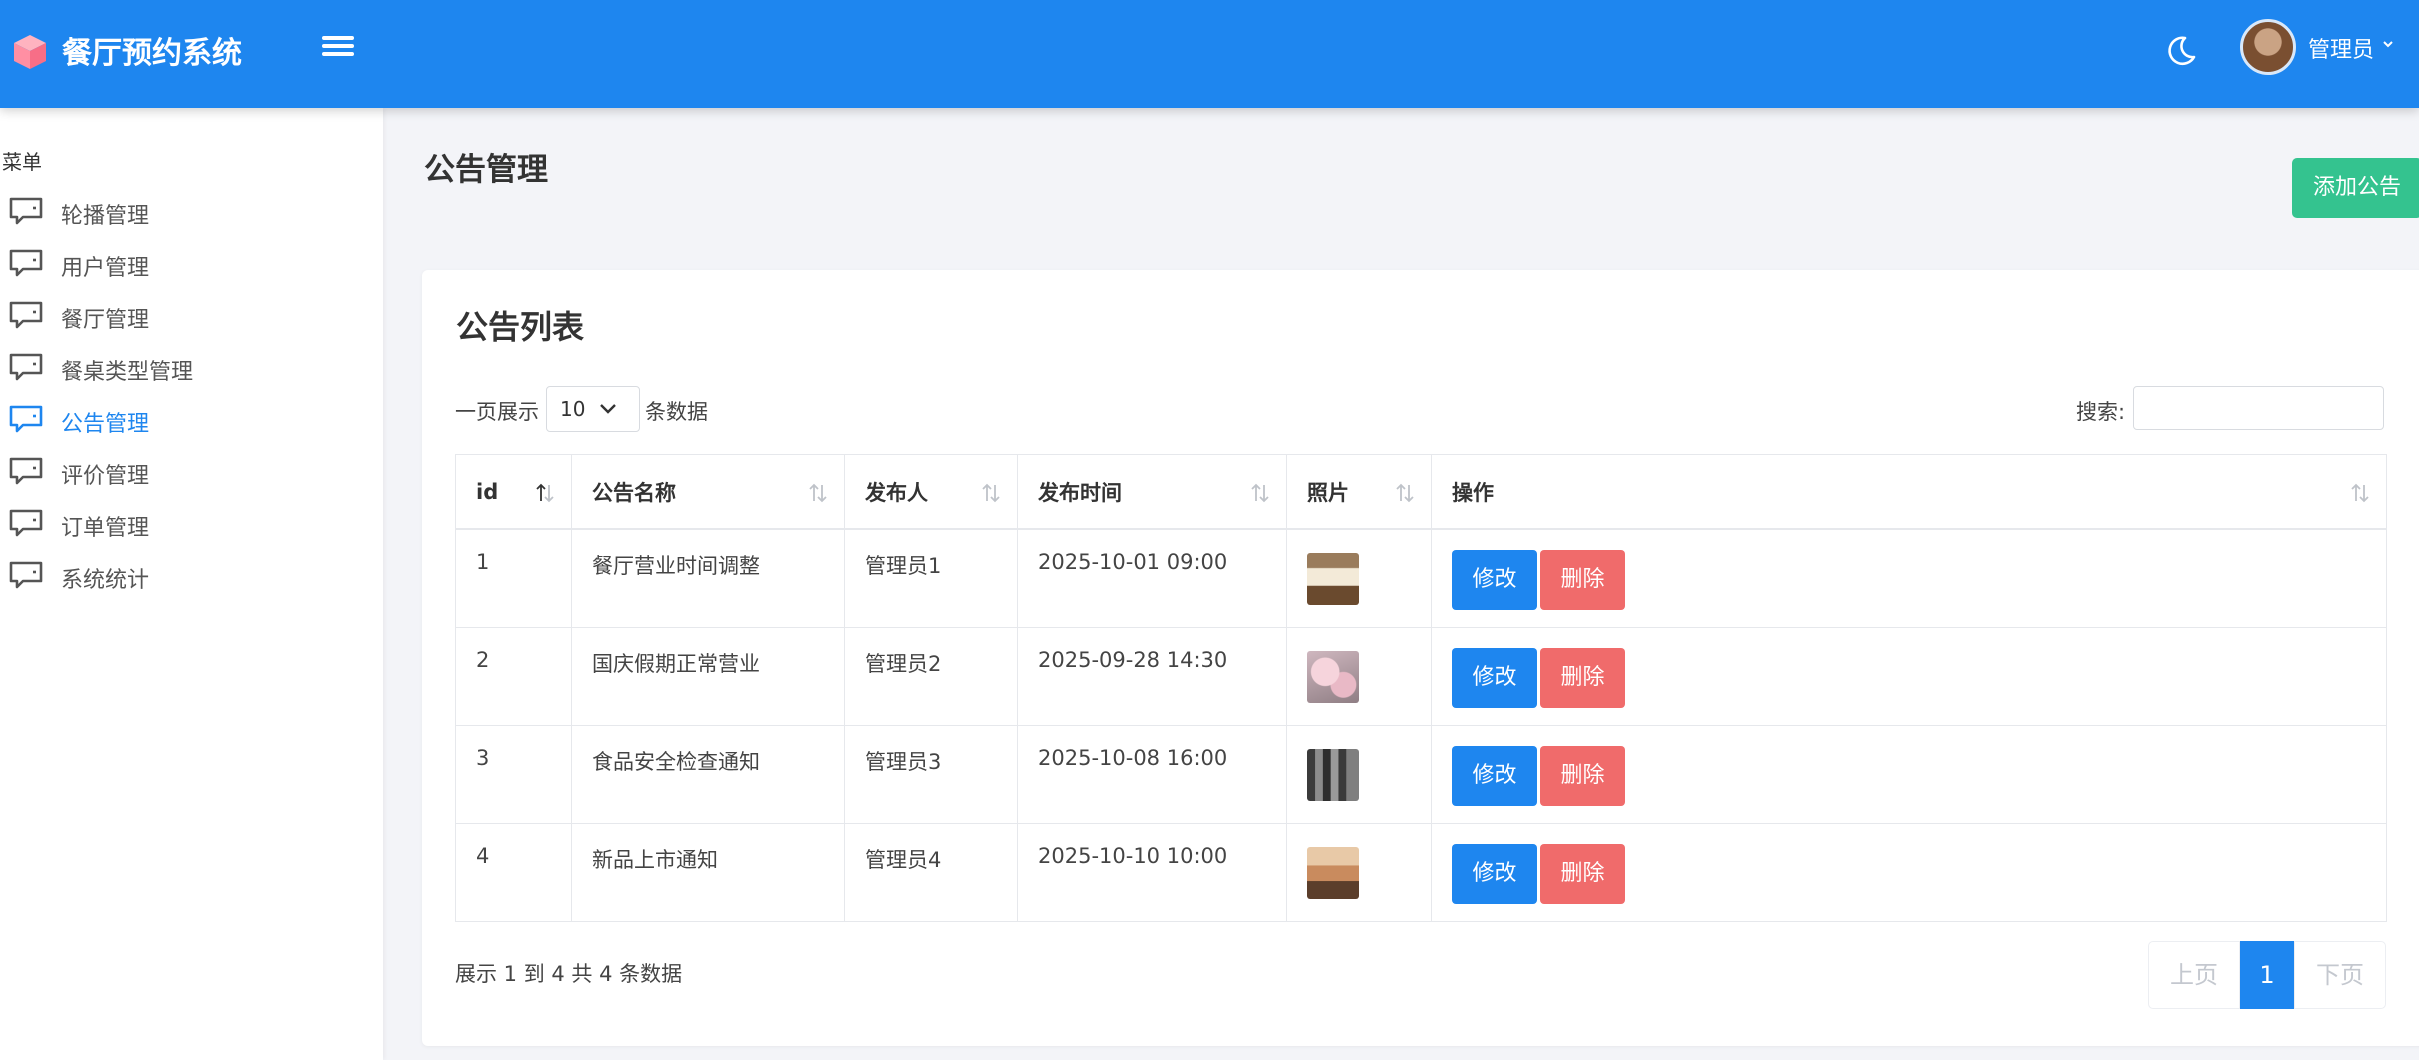 This screenshot has height=1060, width=2419. I want to click on page-length-select: 10, so click(593, 409).